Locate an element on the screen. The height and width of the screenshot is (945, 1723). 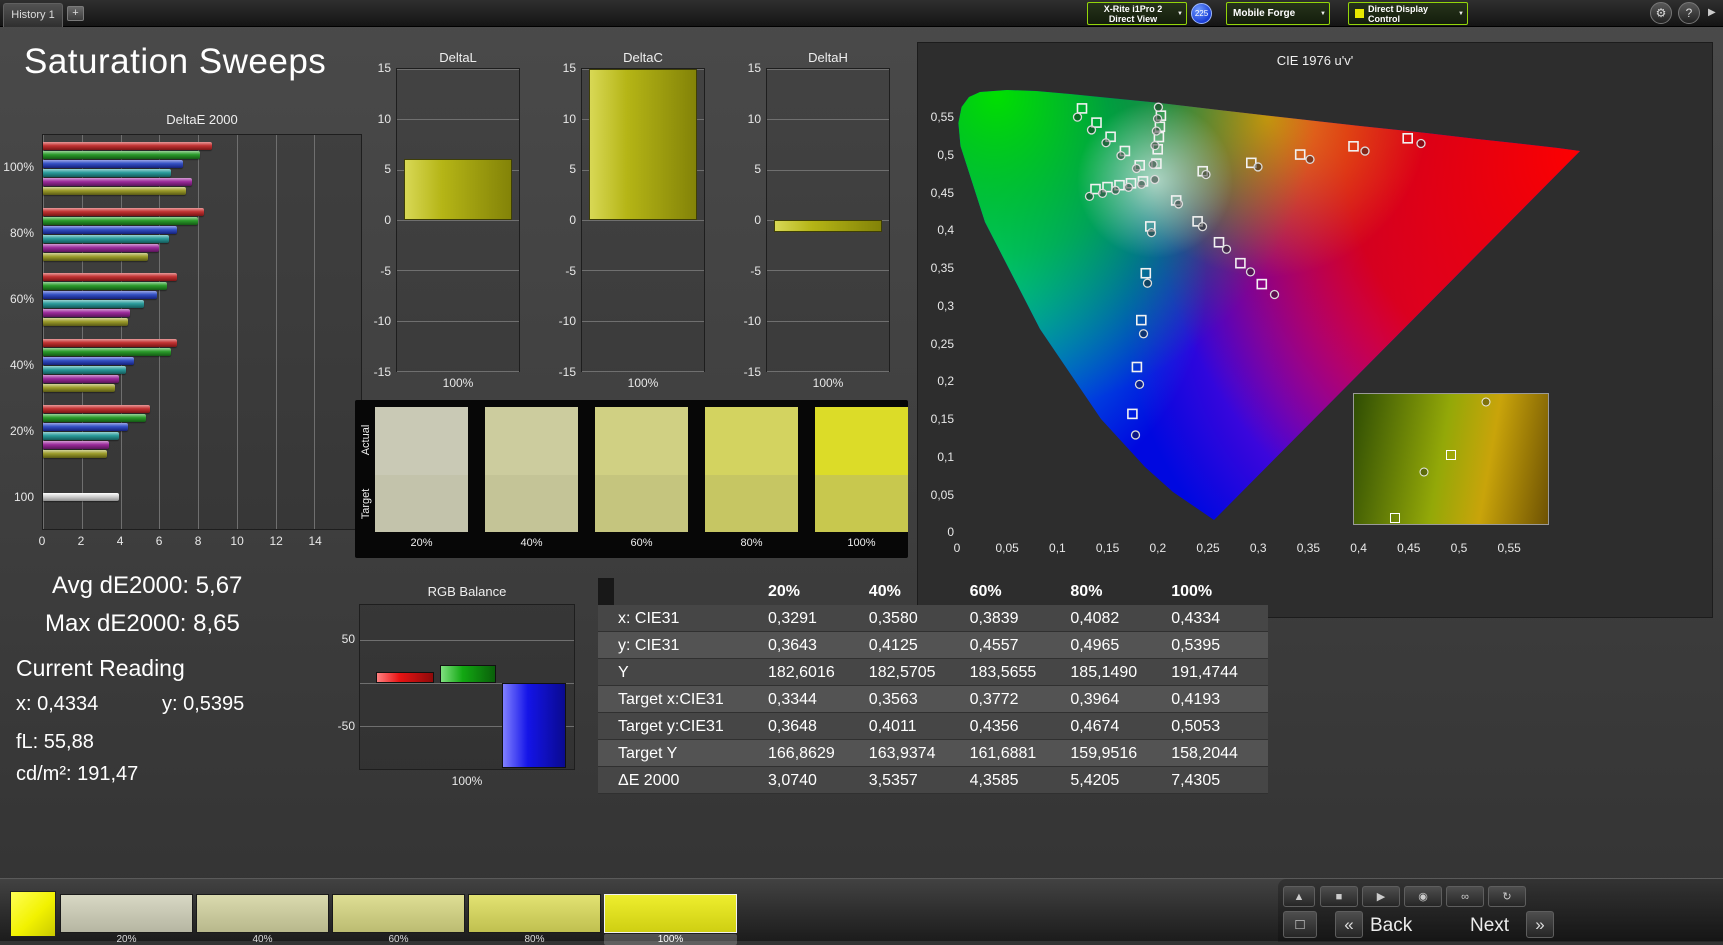
play-button: ▶ is located at coordinates (1381, 896).